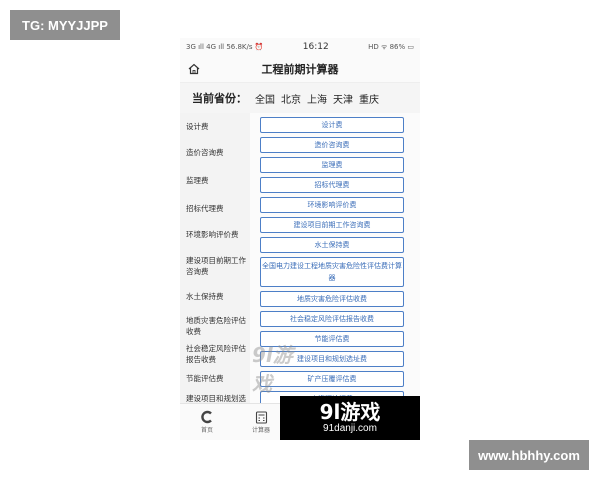  I want to click on page-title: 工程前期计算器, so click(300, 69).